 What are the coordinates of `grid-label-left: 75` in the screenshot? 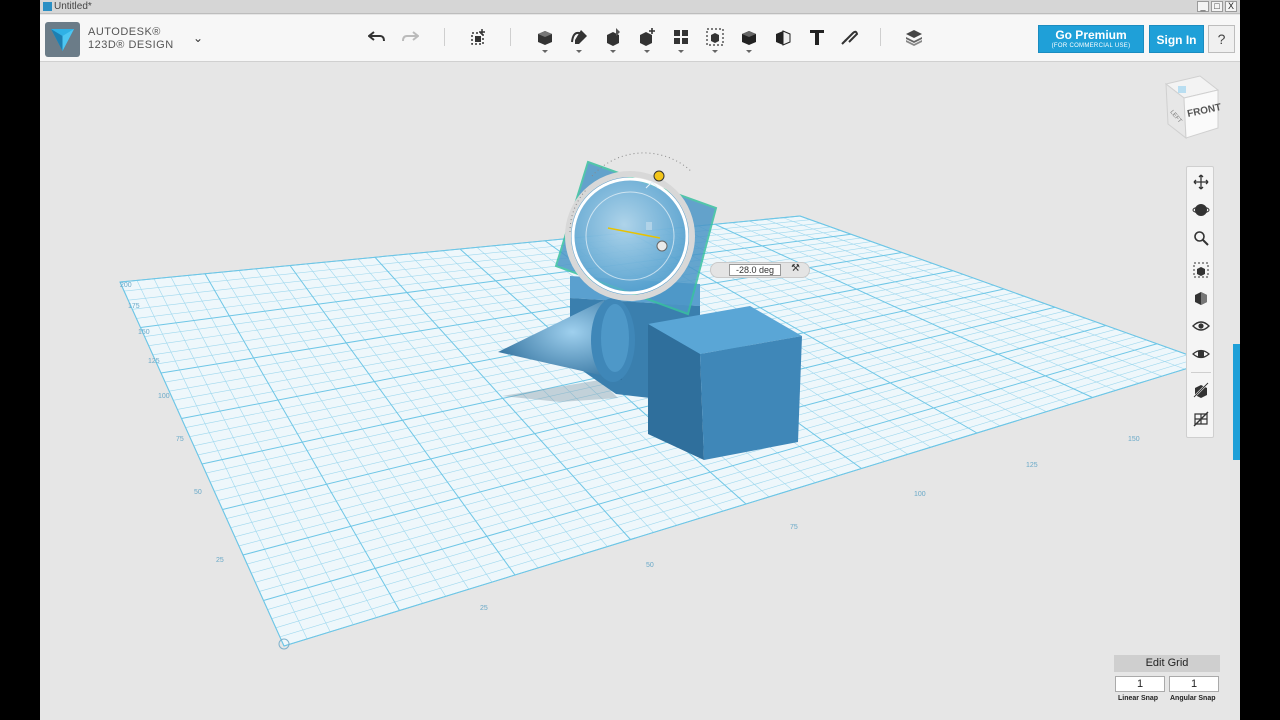 It's located at (180, 439).